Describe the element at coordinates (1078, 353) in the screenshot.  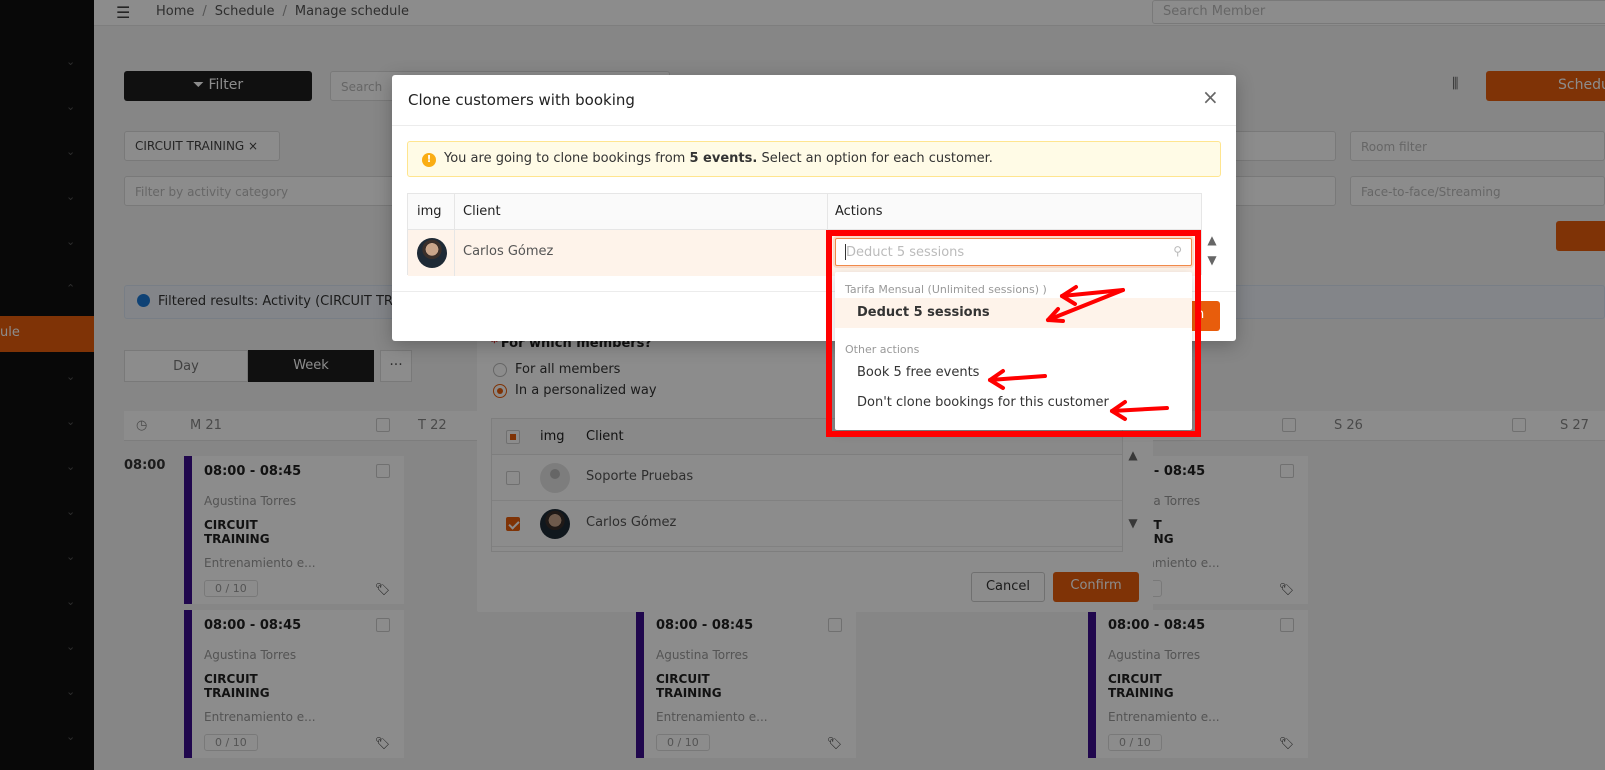
I see `annotation-arrows` at that location.